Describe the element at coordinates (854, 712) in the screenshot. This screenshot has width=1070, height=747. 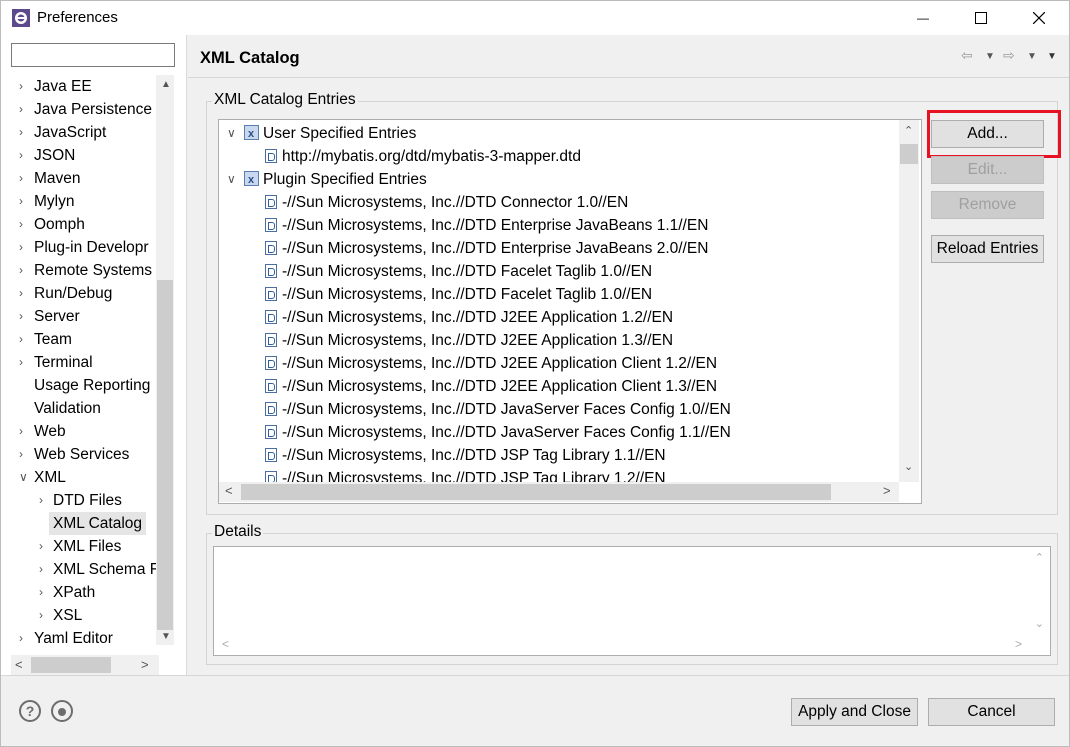
I see `apply-and-close-button: Apply and Close` at that location.